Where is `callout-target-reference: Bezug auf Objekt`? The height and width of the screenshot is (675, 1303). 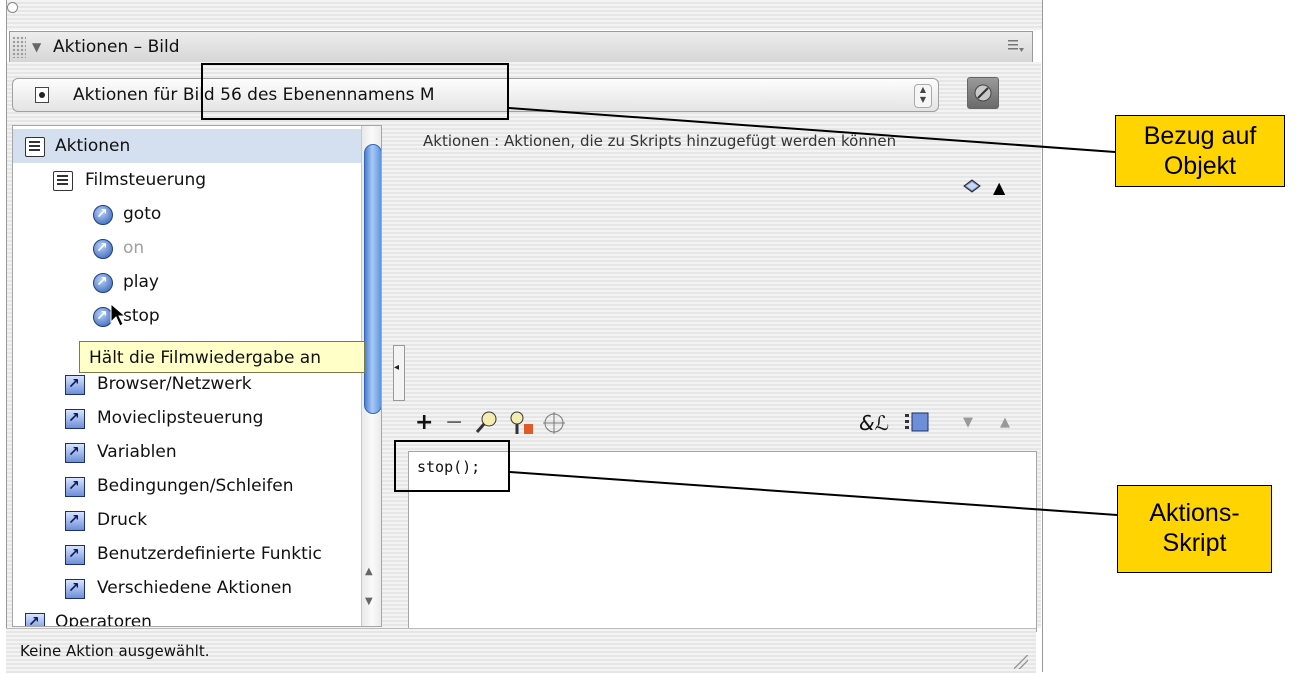 callout-target-reference: Bezug auf Objekt is located at coordinates (1200, 151).